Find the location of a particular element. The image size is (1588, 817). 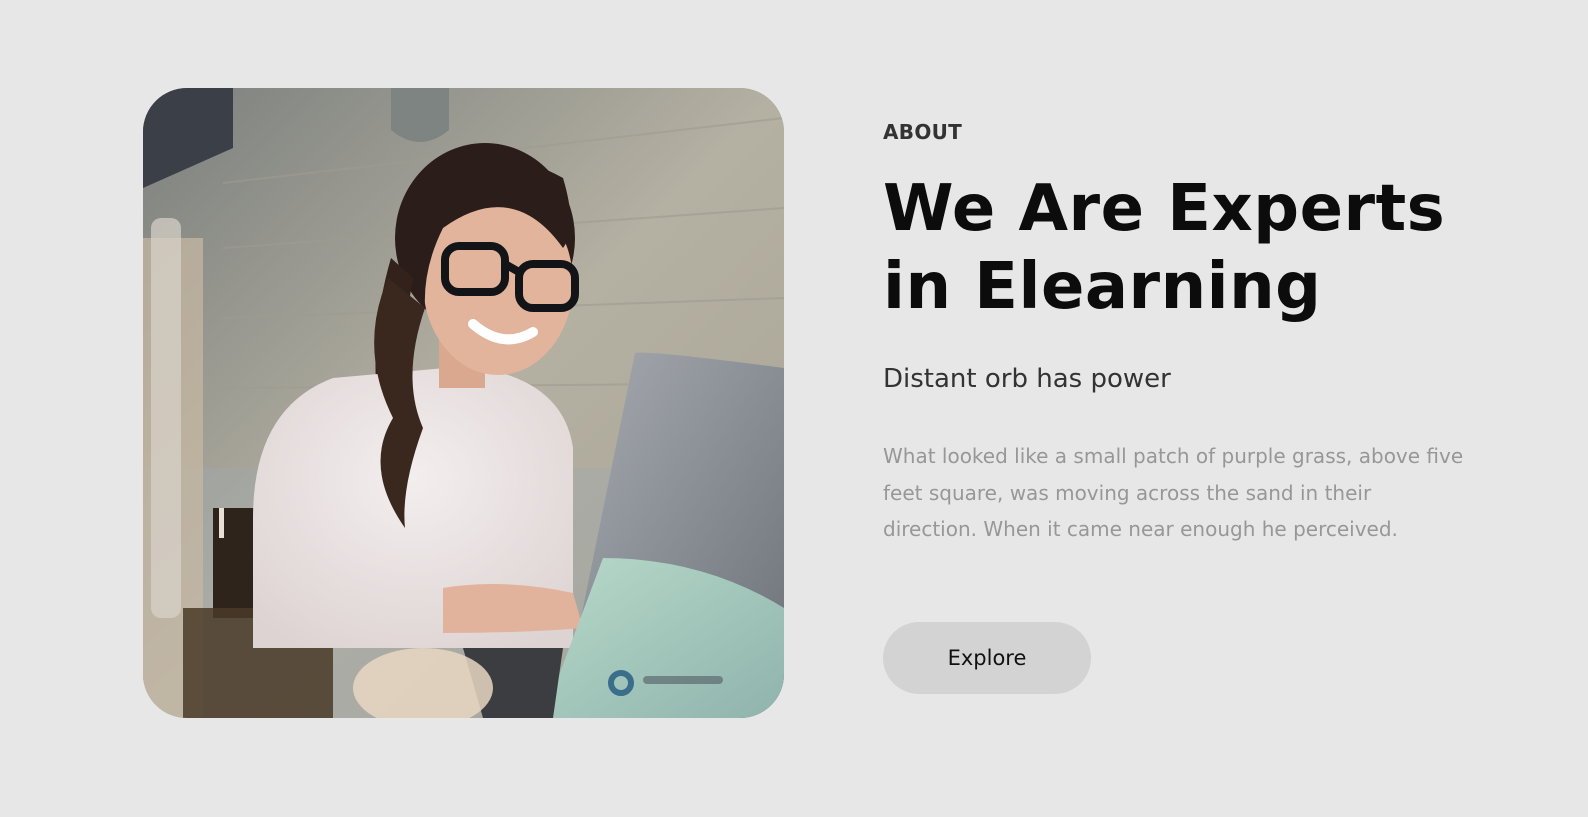

page-title: We Are Experts in Elearning is located at coordinates (1183, 248).